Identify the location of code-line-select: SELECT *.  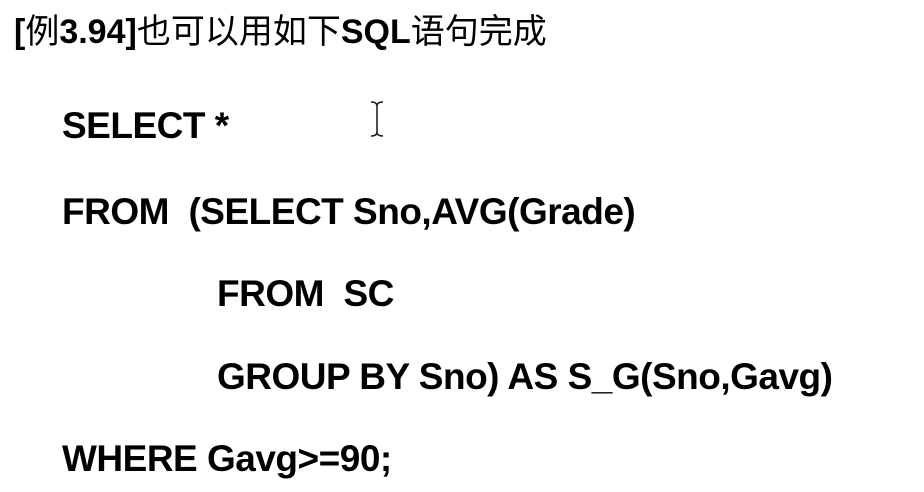
(145, 125).